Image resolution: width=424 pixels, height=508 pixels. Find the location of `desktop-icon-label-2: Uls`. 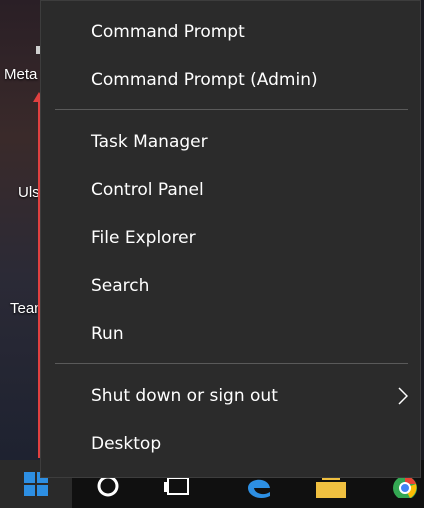

desktop-icon-label-2: Uls is located at coordinates (29, 192).